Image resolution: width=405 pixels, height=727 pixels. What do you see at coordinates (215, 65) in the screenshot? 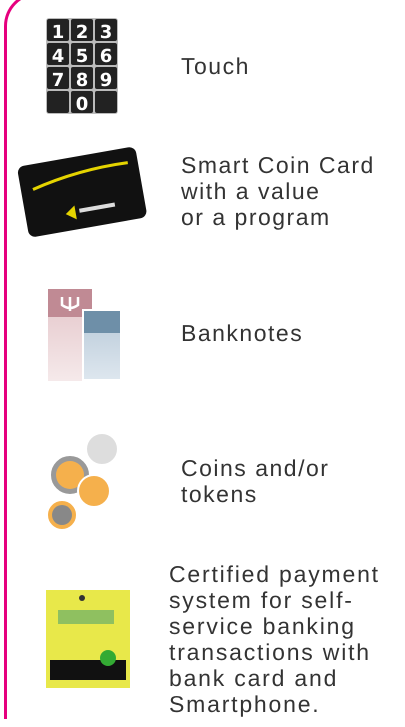
I see `payment-method-label: Touch` at bounding box center [215, 65].